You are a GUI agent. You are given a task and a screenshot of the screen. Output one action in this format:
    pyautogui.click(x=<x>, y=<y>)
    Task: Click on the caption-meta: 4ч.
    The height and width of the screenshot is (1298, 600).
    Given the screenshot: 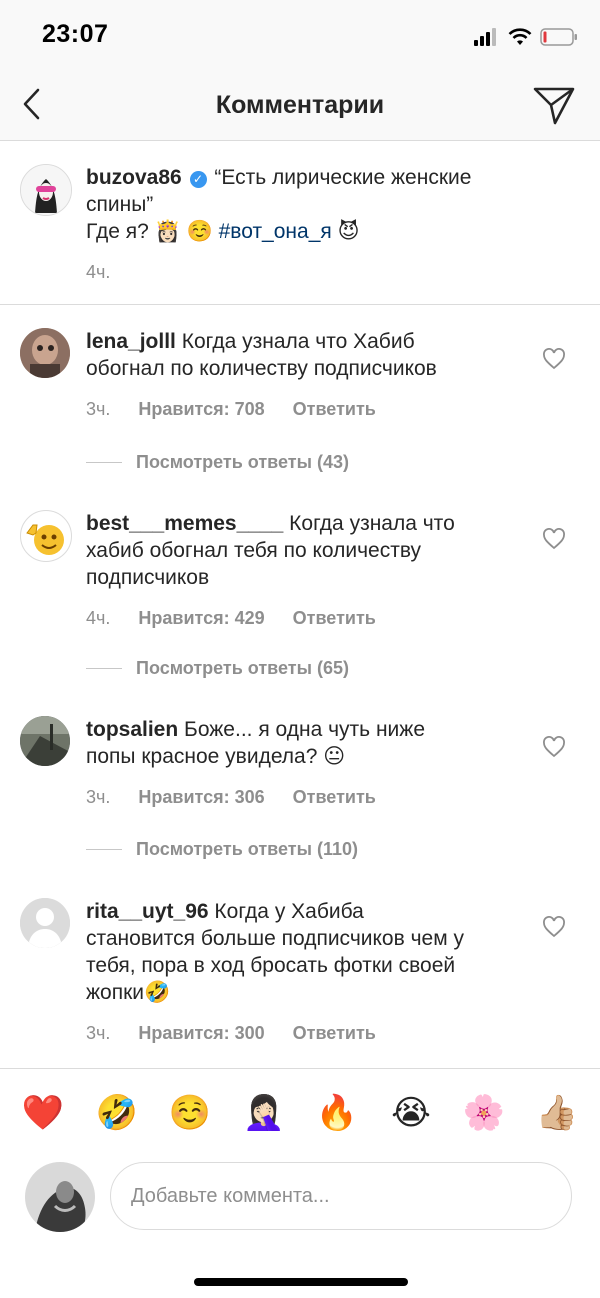 What is the action you would take?
    pyautogui.click(x=278, y=272)
    